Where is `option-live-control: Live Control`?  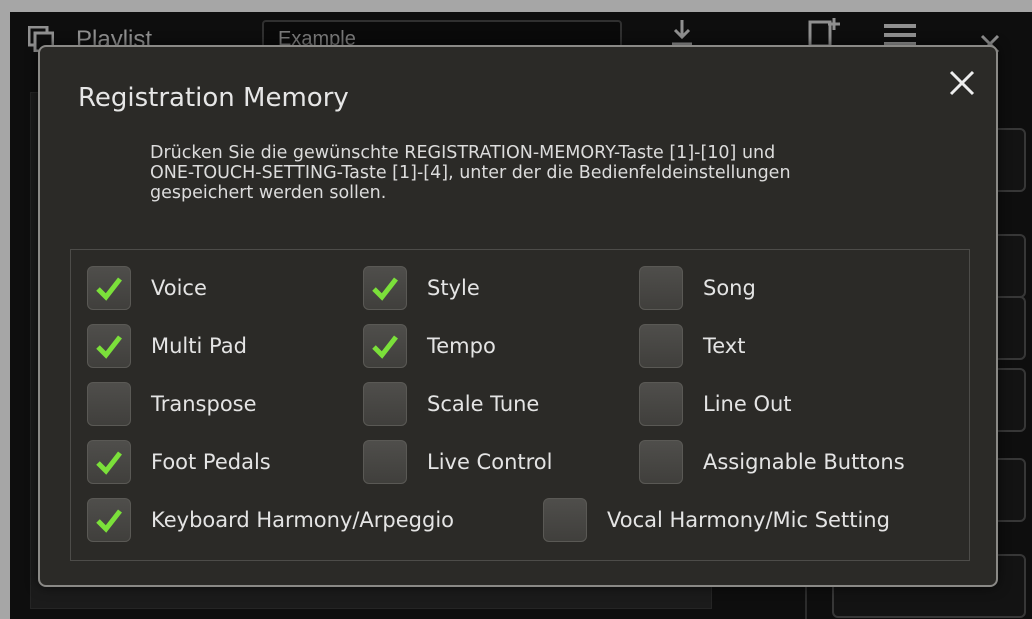
option-live-control: Live Control is located at coordinates (457, 462).